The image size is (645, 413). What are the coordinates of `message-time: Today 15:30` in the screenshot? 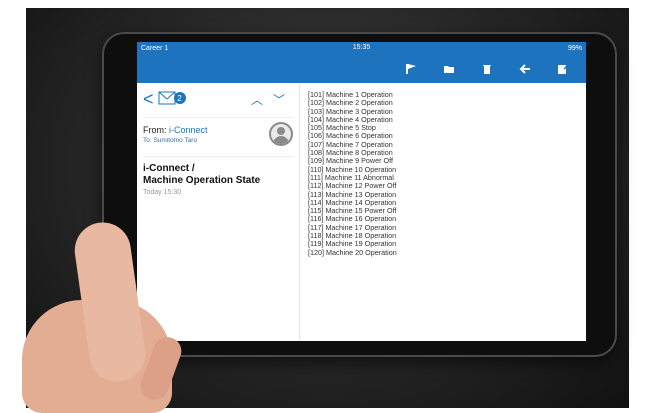 It's located at (162, 192).